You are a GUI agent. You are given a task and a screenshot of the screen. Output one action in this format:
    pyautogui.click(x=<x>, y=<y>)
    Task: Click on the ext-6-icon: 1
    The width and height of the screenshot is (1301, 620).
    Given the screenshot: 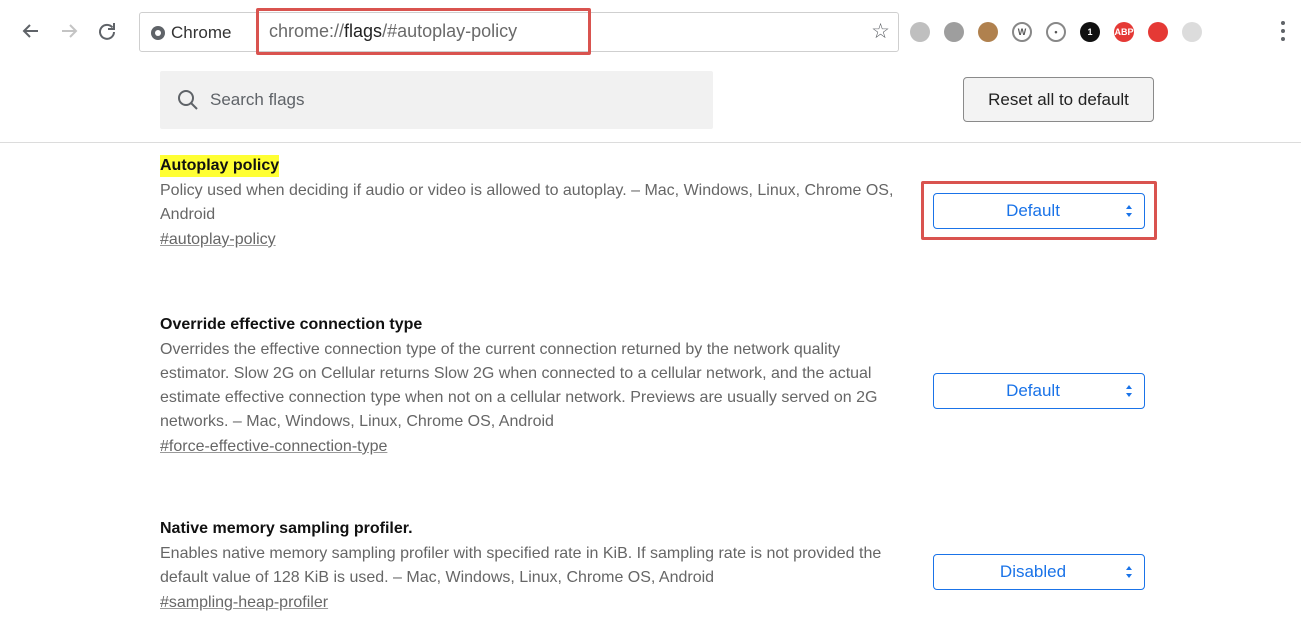 What is the action you would take?
    pyautogui.click(x=1090, y=32)
    